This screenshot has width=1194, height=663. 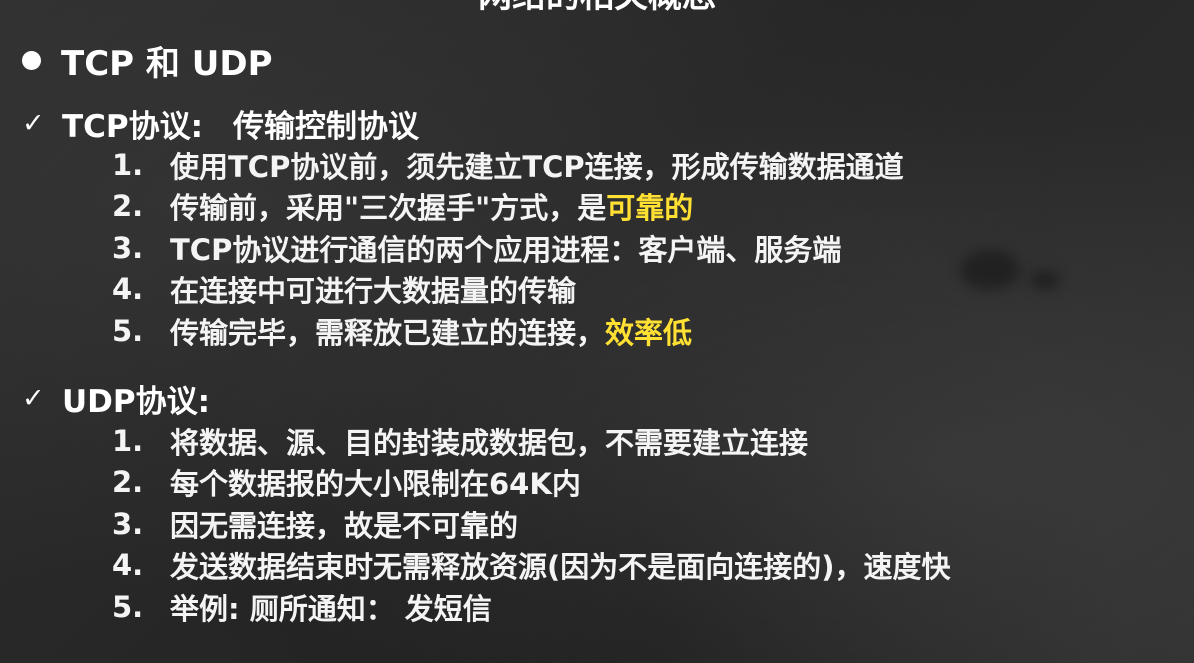 I want to click on item-text: 每个数据报的大小限制在64K内, so click(x=375, y=484).